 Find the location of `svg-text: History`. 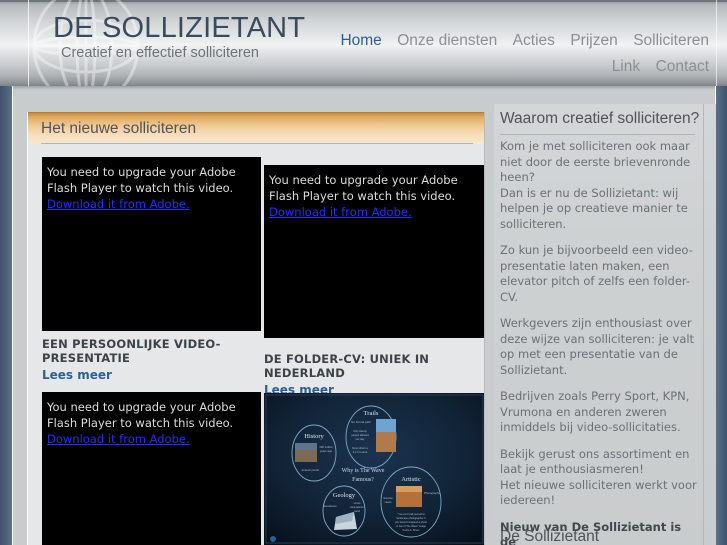

svg-text: History is located at coordinates (314, 436).